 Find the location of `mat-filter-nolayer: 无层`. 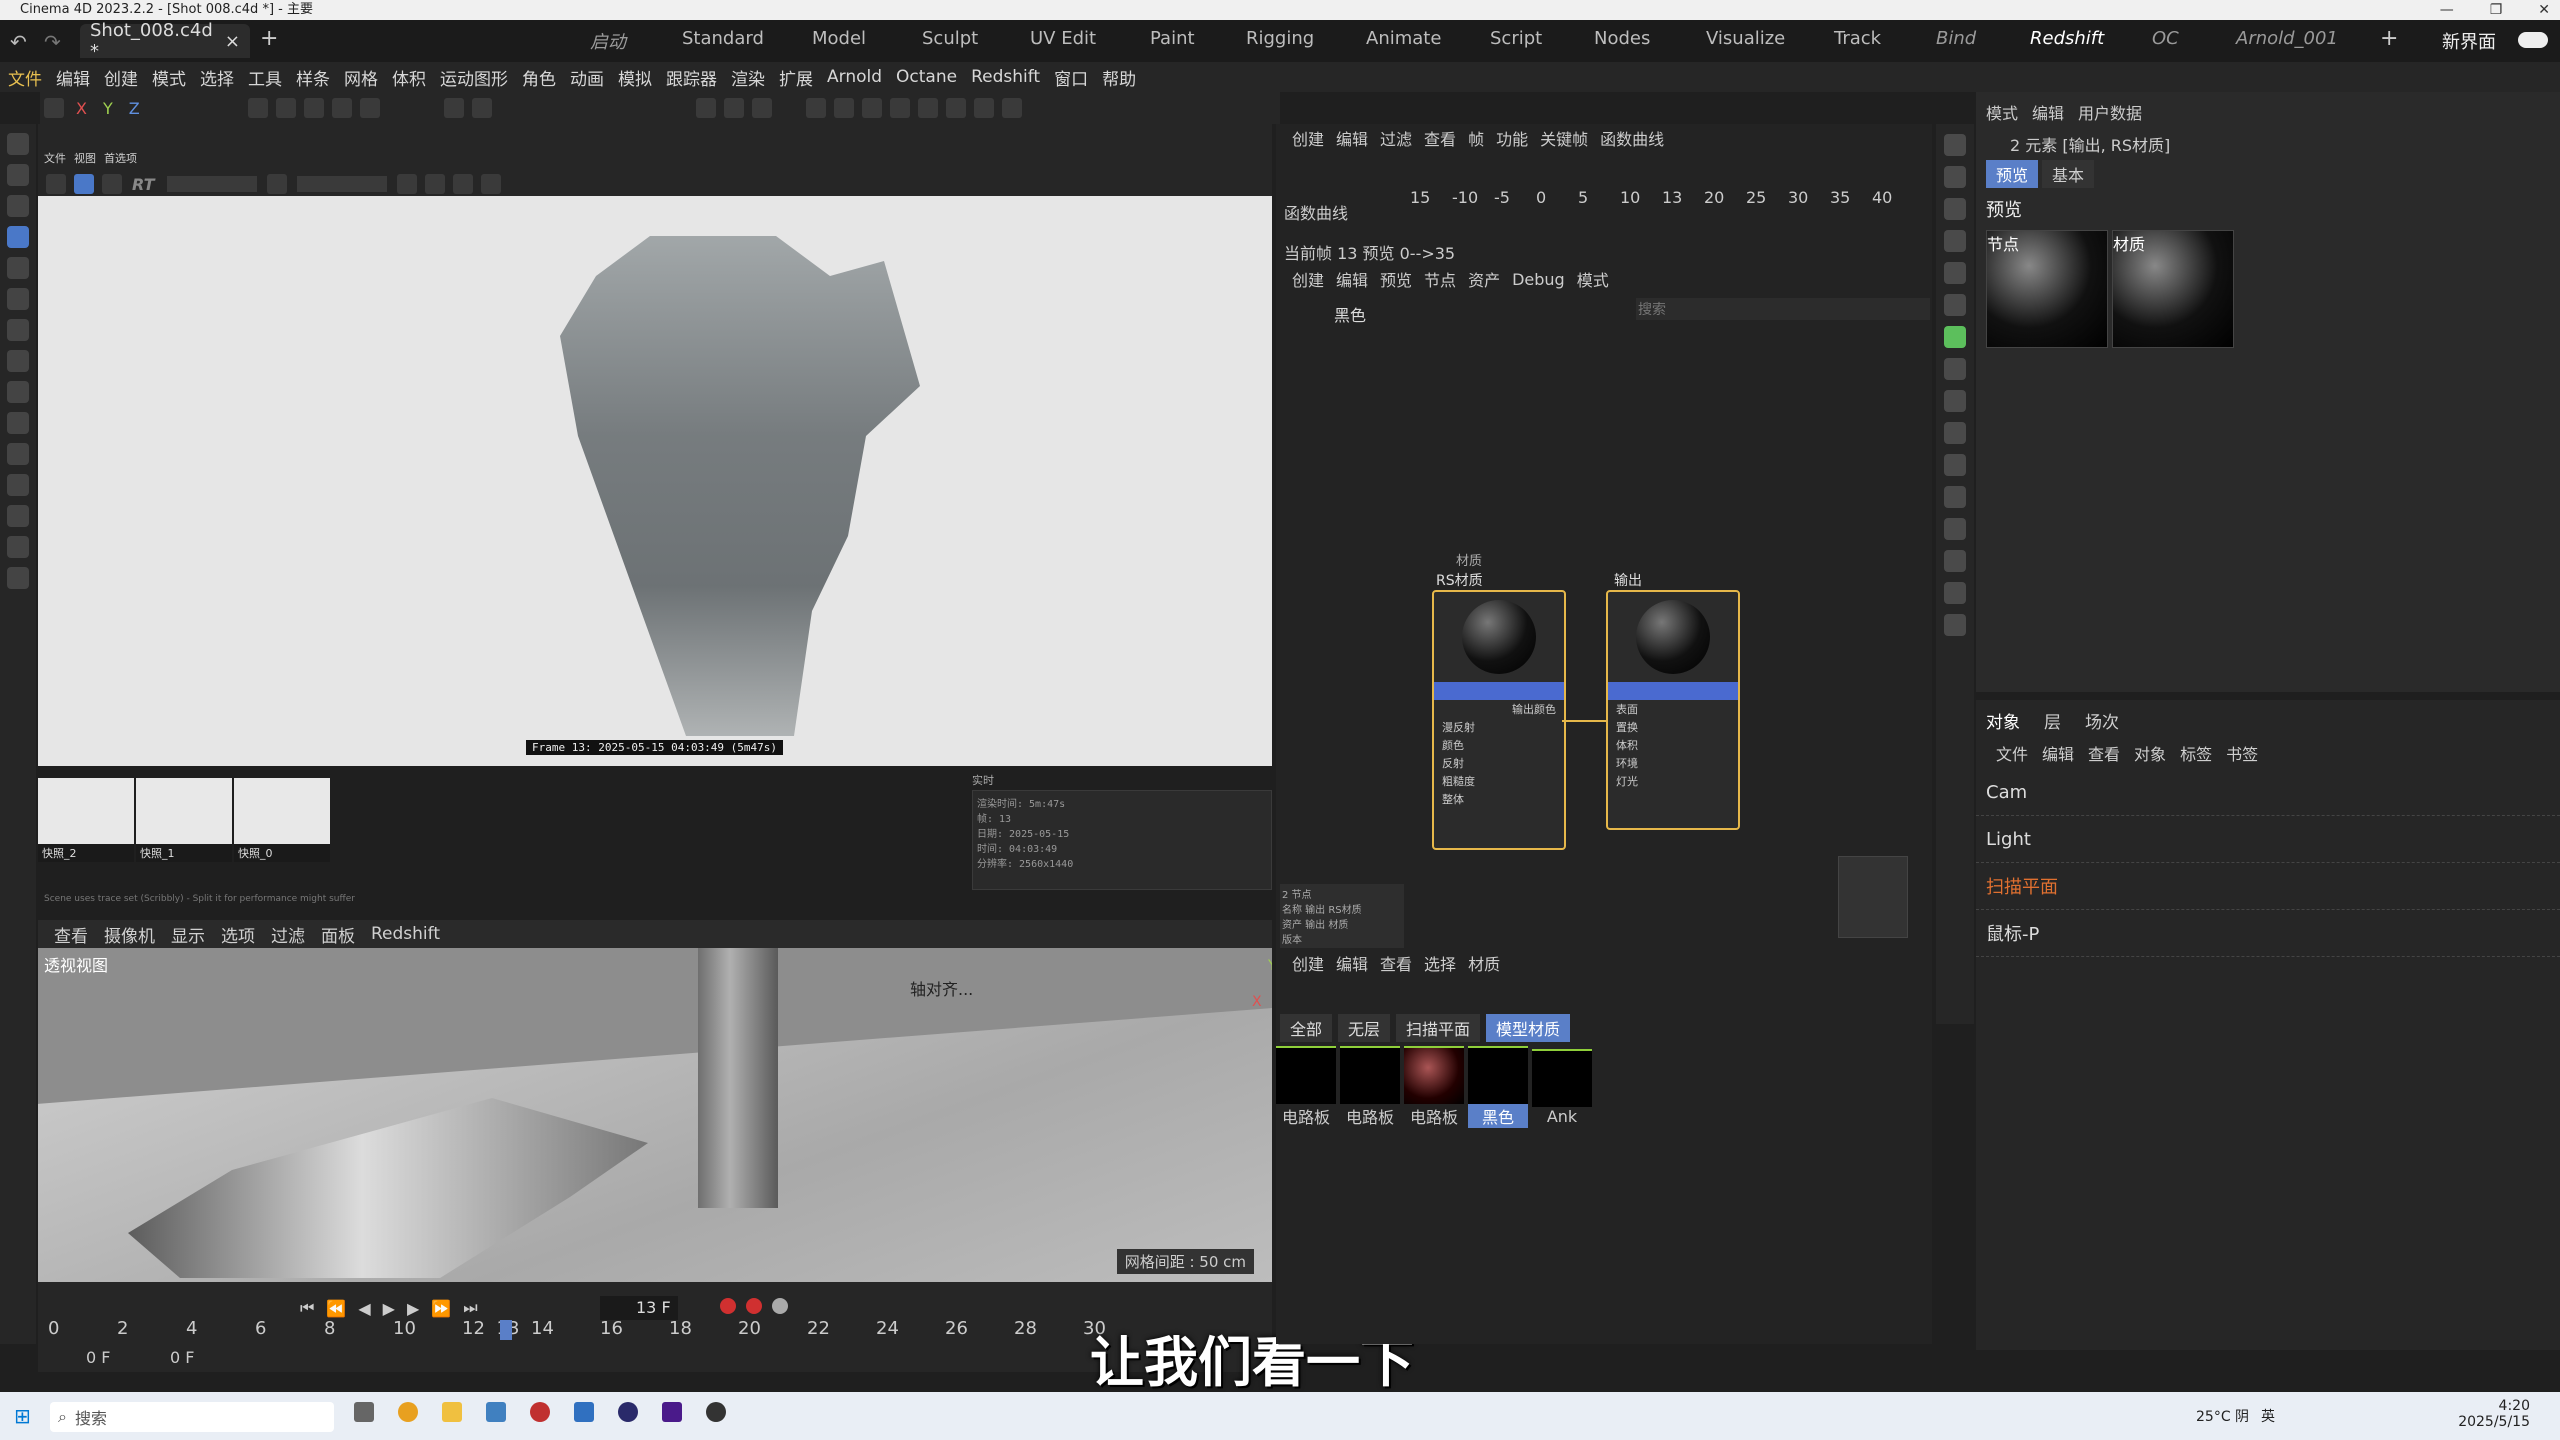

mat-filter-nolayer: 无层 is located at coordinates (1364, 1028).